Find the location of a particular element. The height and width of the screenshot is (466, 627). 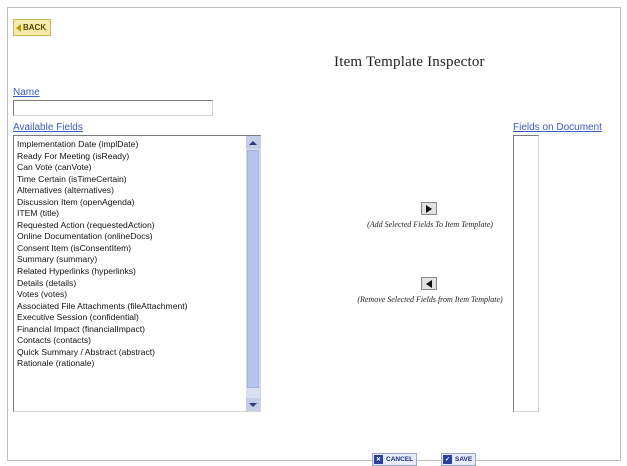

scroll-up-icon is located at coordinates (253, 142).